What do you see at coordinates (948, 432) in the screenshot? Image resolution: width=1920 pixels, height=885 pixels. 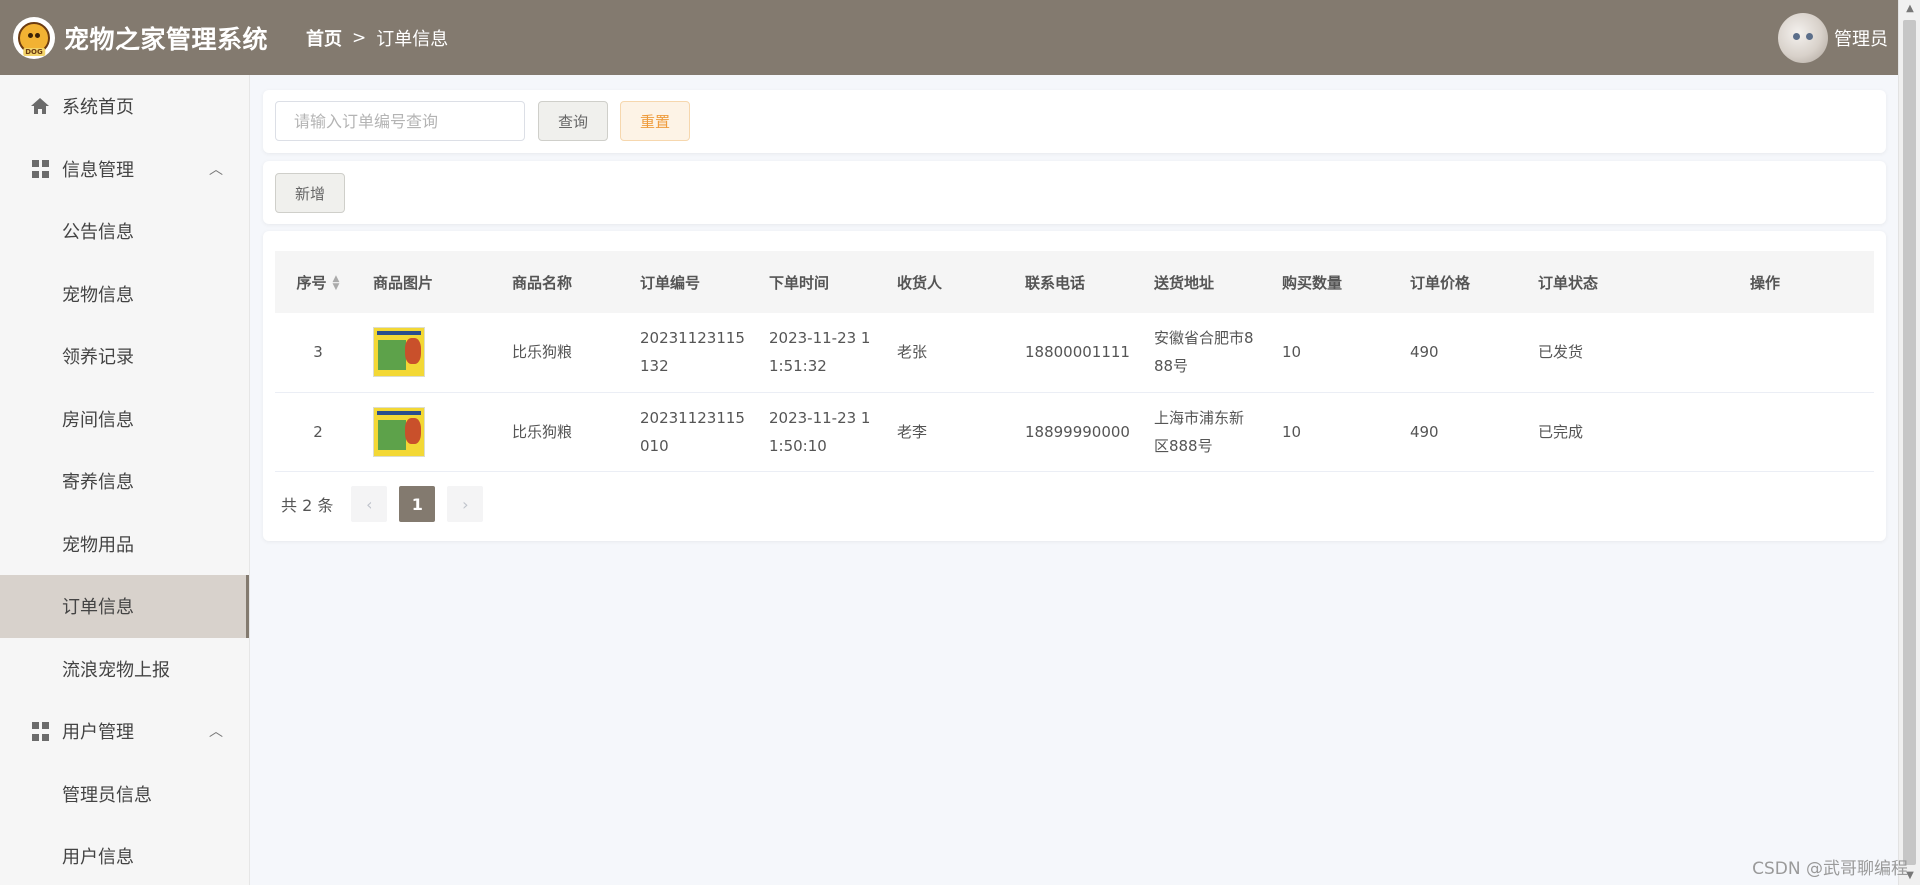 I see `cell-receiver: 老李` at bounding box center [948, 432].